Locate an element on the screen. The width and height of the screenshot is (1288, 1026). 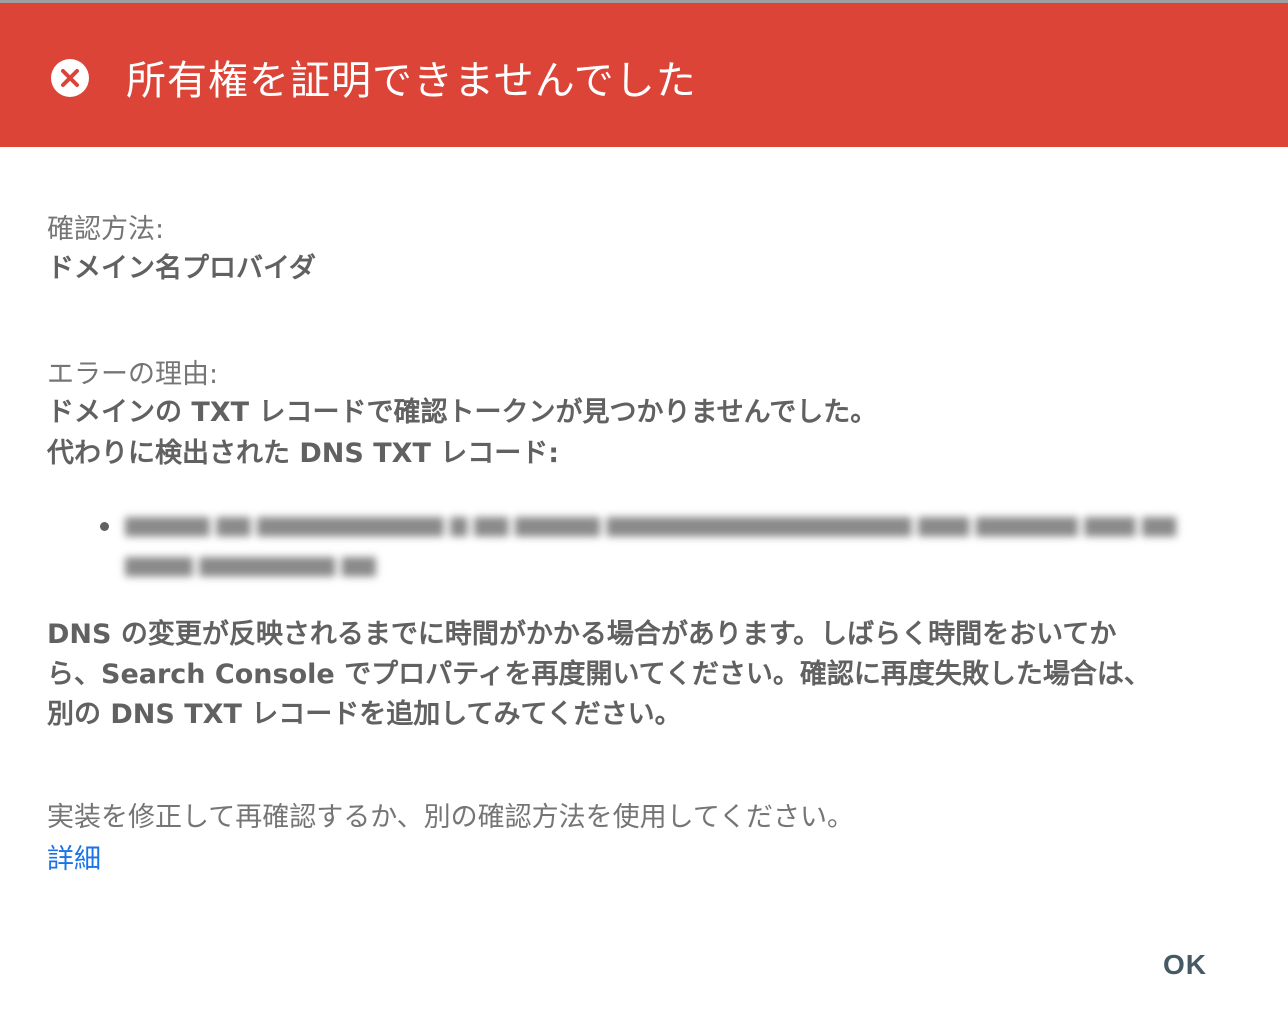
redacted-txt-record-line-2: ▆▆▆▆ ▆▆▆▆▆▆▆▆ ▆▆ is located at coordinates (250, 564).